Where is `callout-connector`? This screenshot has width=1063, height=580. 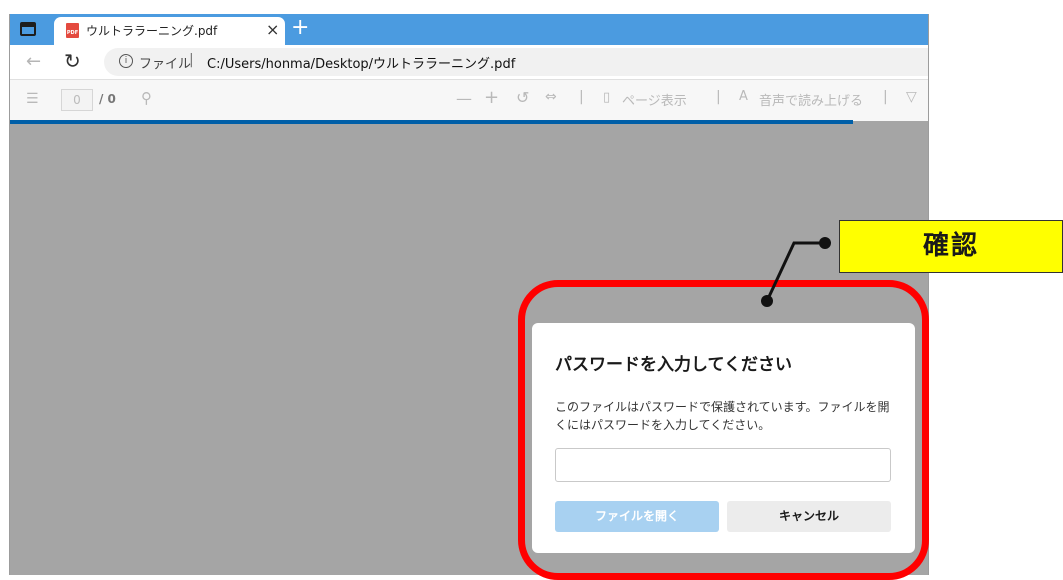 callout-connector is located at coordinates (796, 272).